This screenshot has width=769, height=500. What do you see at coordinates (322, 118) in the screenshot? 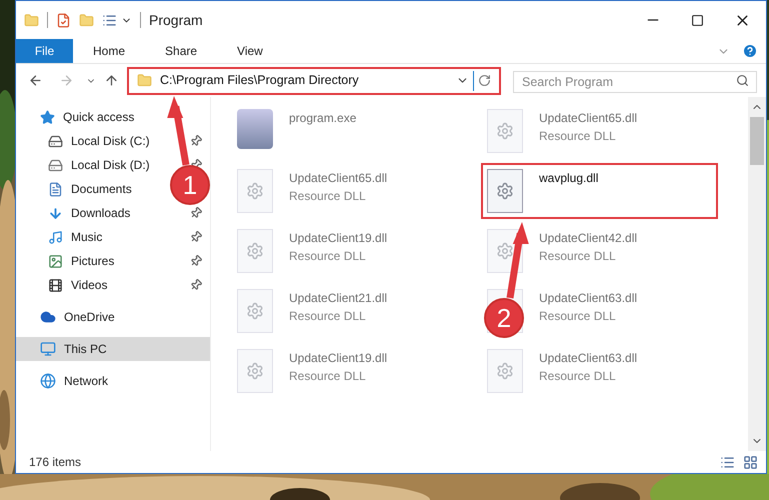
I see `file-name: program.exe` at bounding box center [322, 118].